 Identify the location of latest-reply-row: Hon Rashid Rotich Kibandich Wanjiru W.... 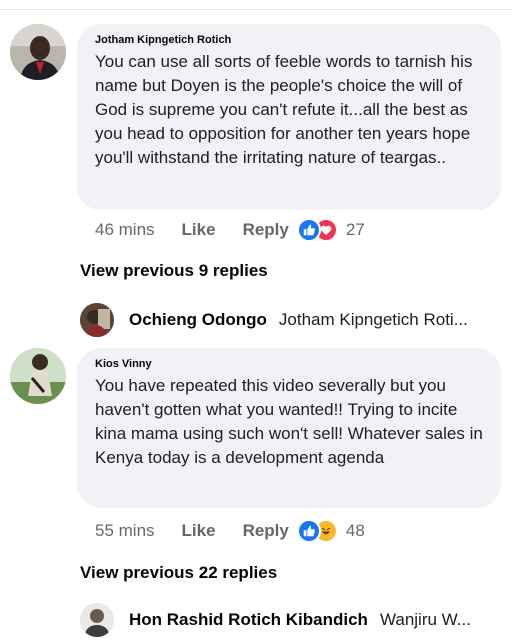
(292, 620).